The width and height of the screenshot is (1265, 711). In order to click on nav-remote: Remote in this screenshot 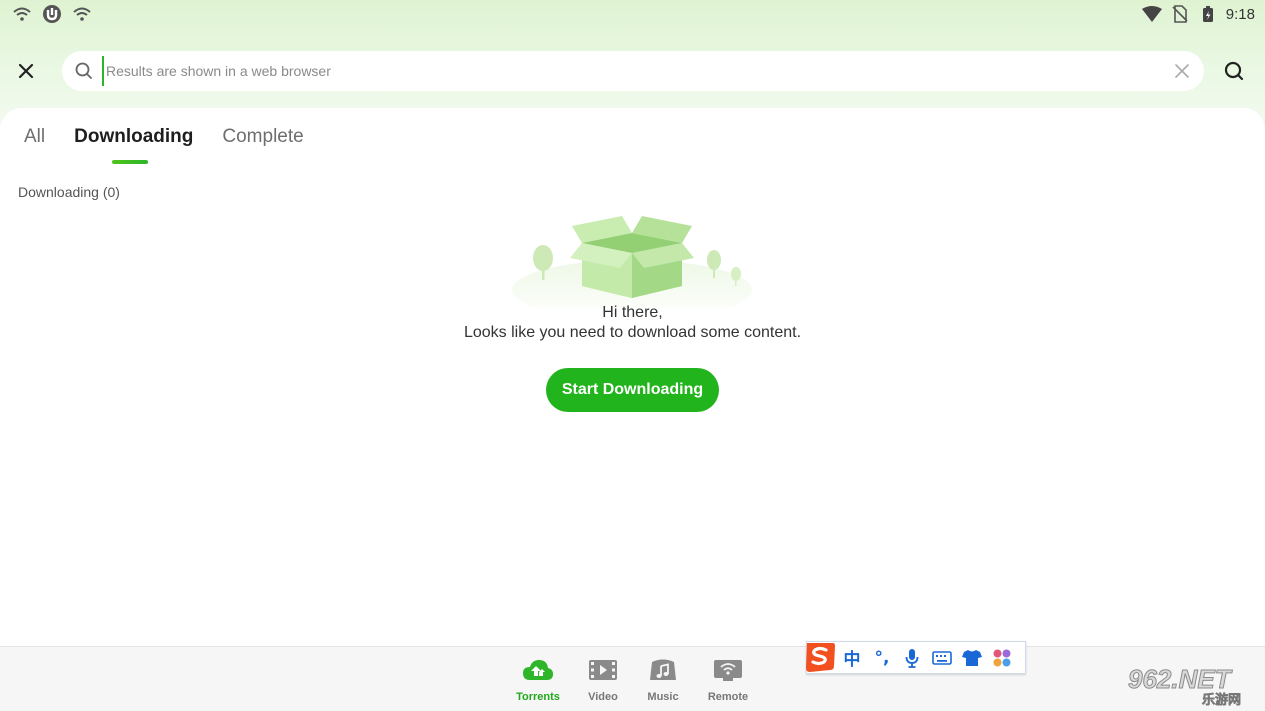, I will do `click(728, 680)`.